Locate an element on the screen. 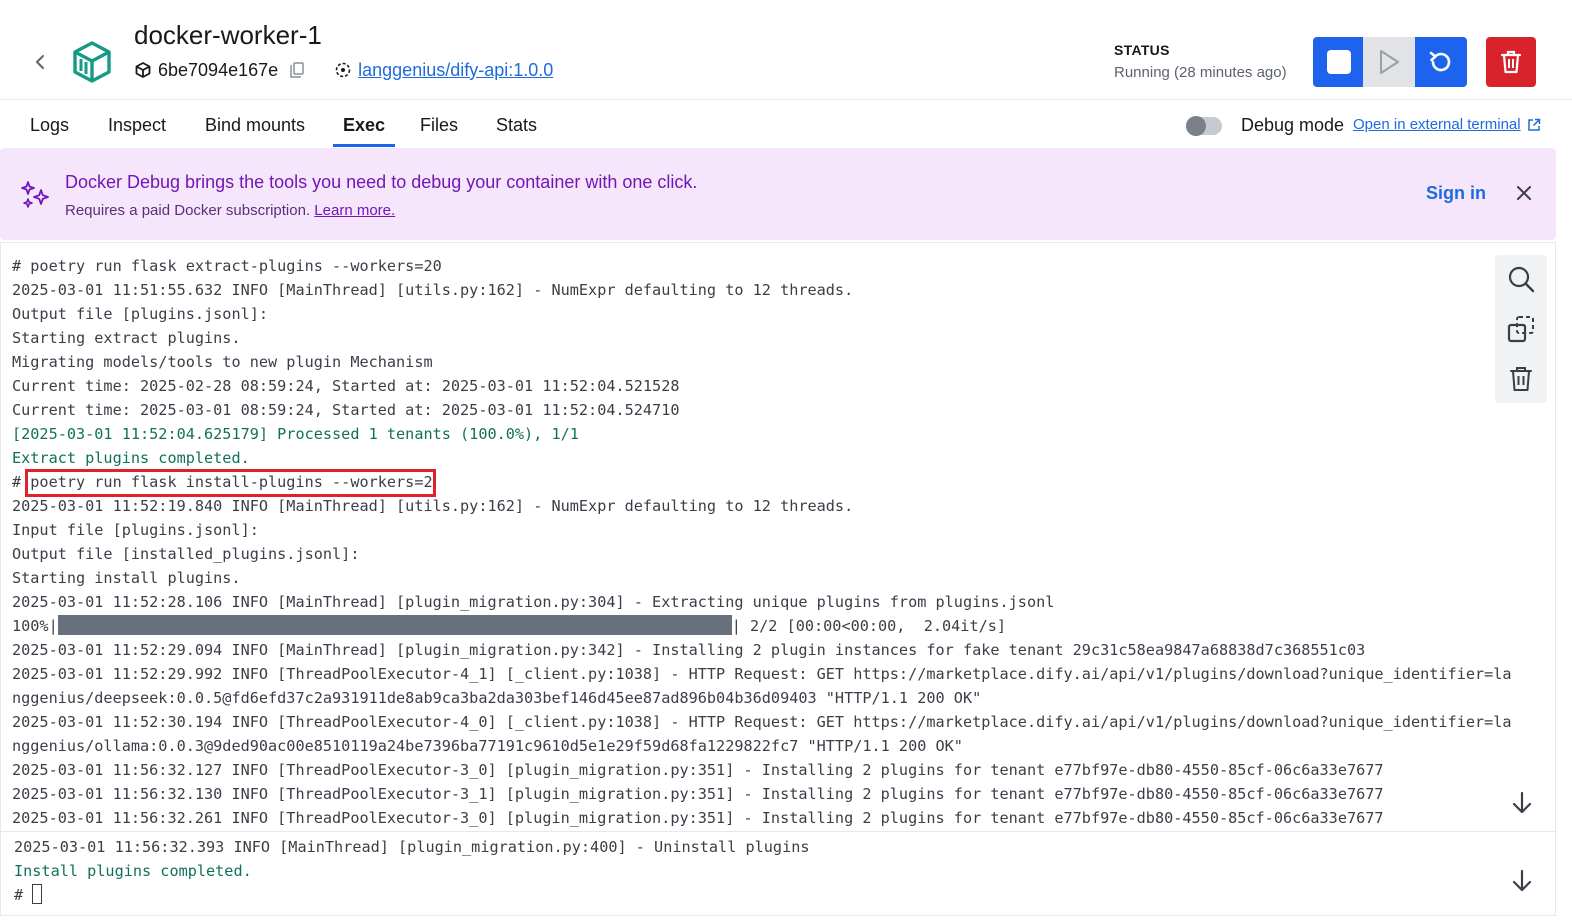  tab-files: Files is located at coordinates (439, 131).